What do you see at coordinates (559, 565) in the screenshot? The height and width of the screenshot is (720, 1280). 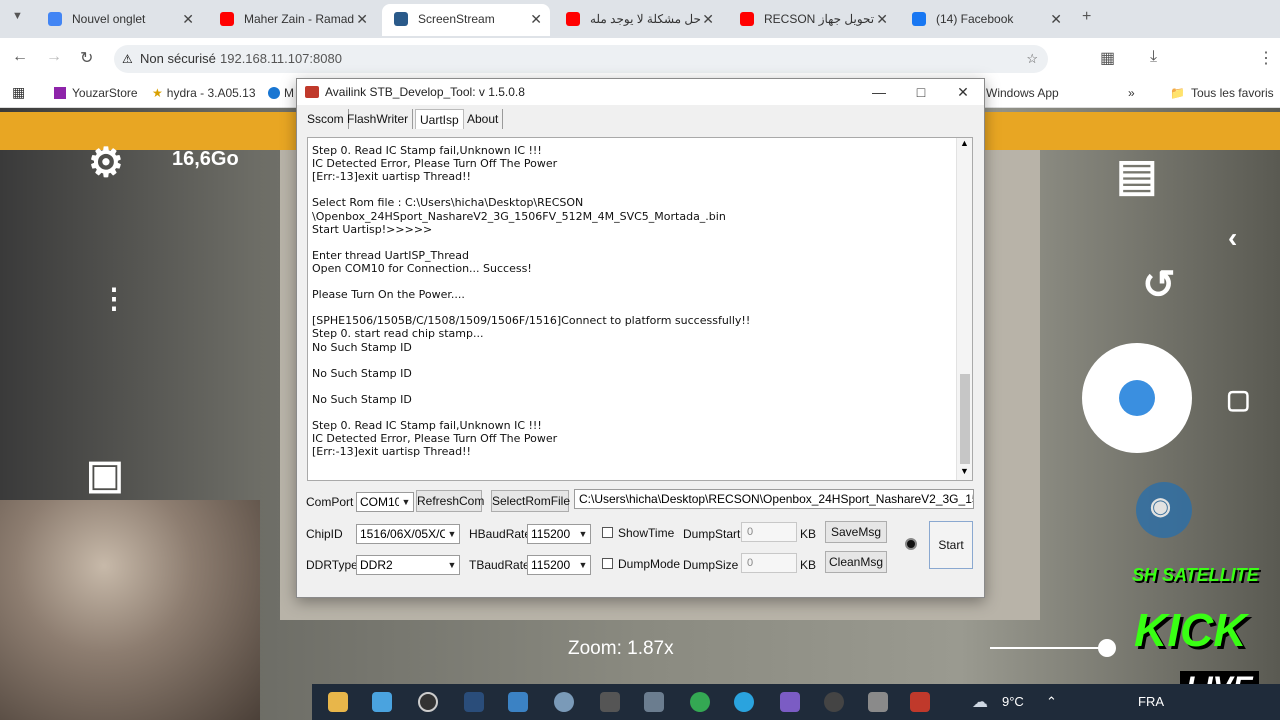 I see `tbaudrate-select: 115200 ▼` at bounding box center [559, 565].